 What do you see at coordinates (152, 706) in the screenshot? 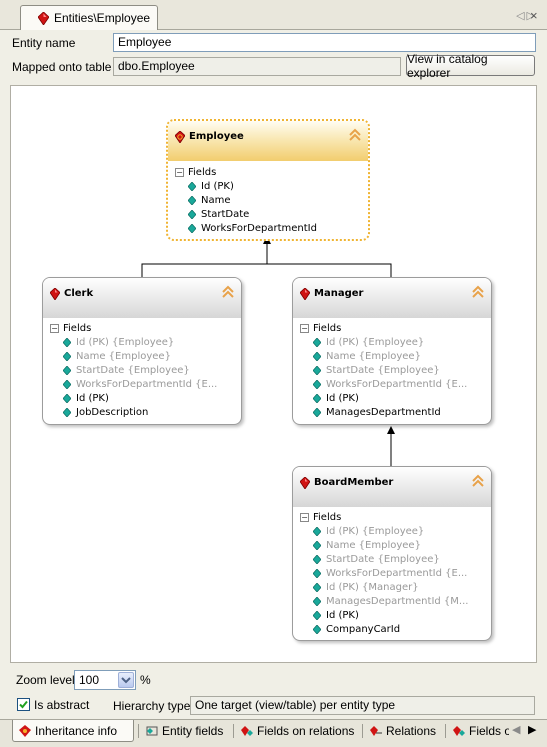
I see `hierarchy-type-label: Hierarchy type` at bounding box center [152, 706].